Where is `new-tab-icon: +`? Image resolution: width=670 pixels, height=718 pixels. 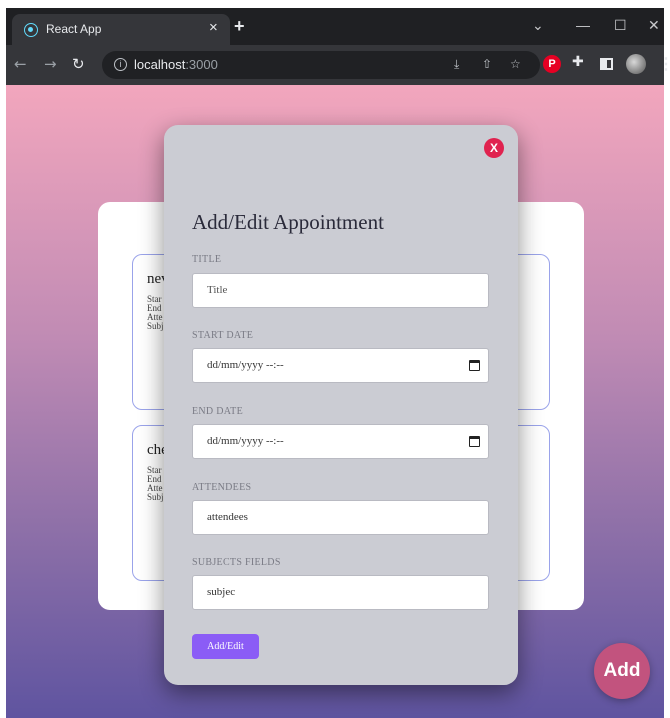 new-tab-icon: + is located at coordinates (239, 26).